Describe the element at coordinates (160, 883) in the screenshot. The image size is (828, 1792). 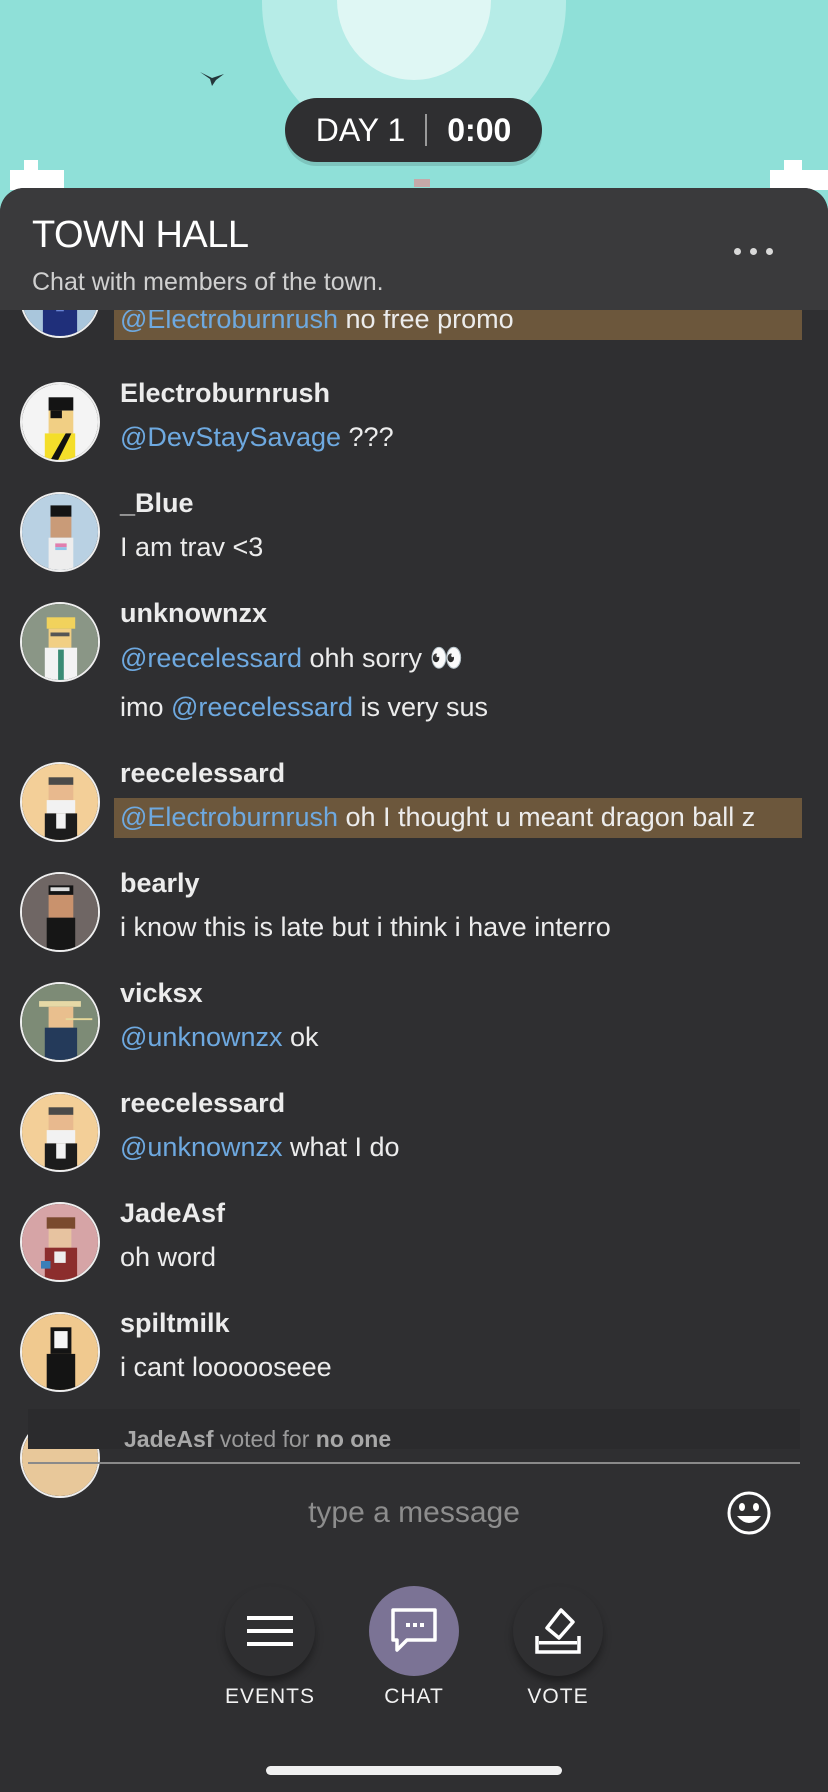
I see `message-username: bearly` at that location.